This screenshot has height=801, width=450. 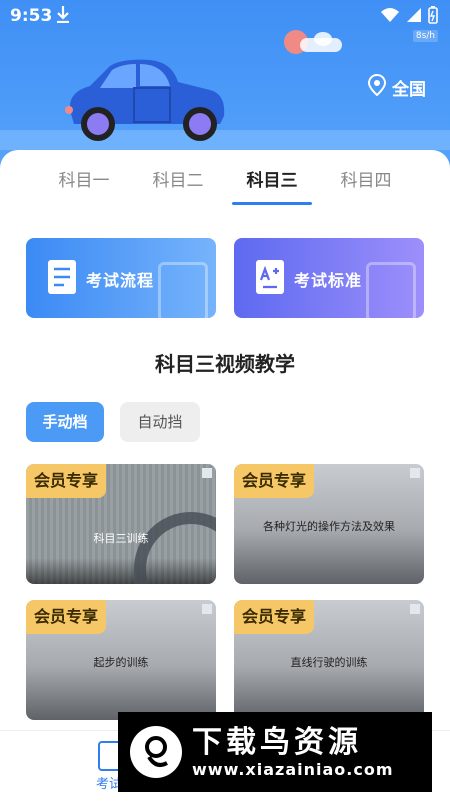 What do you see at coordinates (272, 203) in the screenshot?
I see `active-tab-indicator` at bounding box center [272, 203].